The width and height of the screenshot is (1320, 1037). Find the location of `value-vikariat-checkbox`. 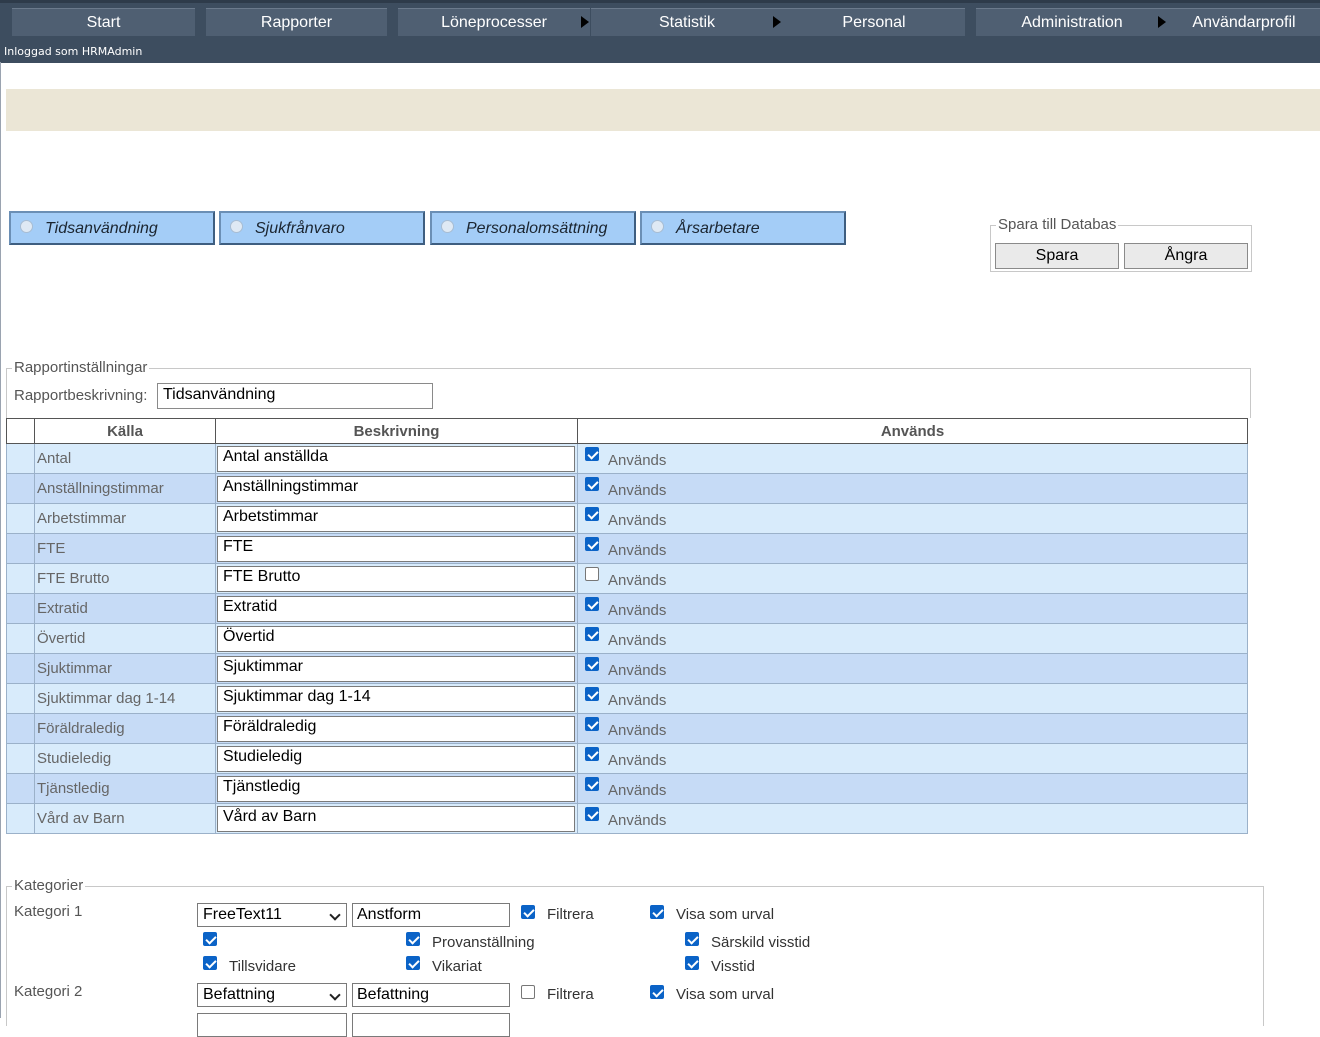

value-vikariat-checkbox is located at coordinates (413, 963).